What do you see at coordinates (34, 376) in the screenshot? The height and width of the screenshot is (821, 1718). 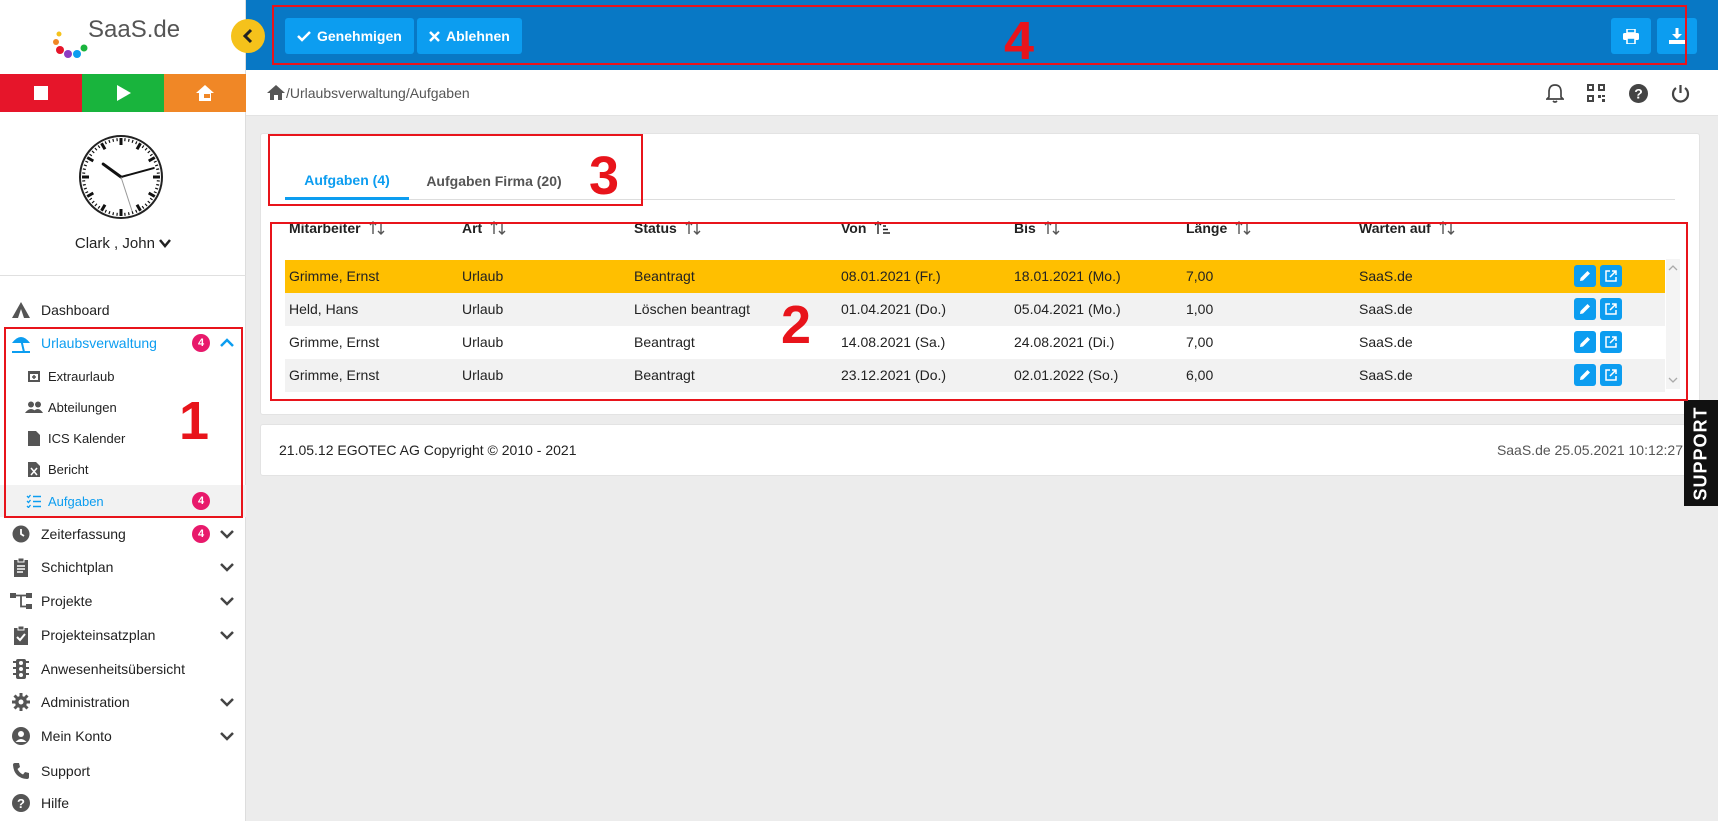 I see `calendar-plus-icon` at bounding box center [34, 376].